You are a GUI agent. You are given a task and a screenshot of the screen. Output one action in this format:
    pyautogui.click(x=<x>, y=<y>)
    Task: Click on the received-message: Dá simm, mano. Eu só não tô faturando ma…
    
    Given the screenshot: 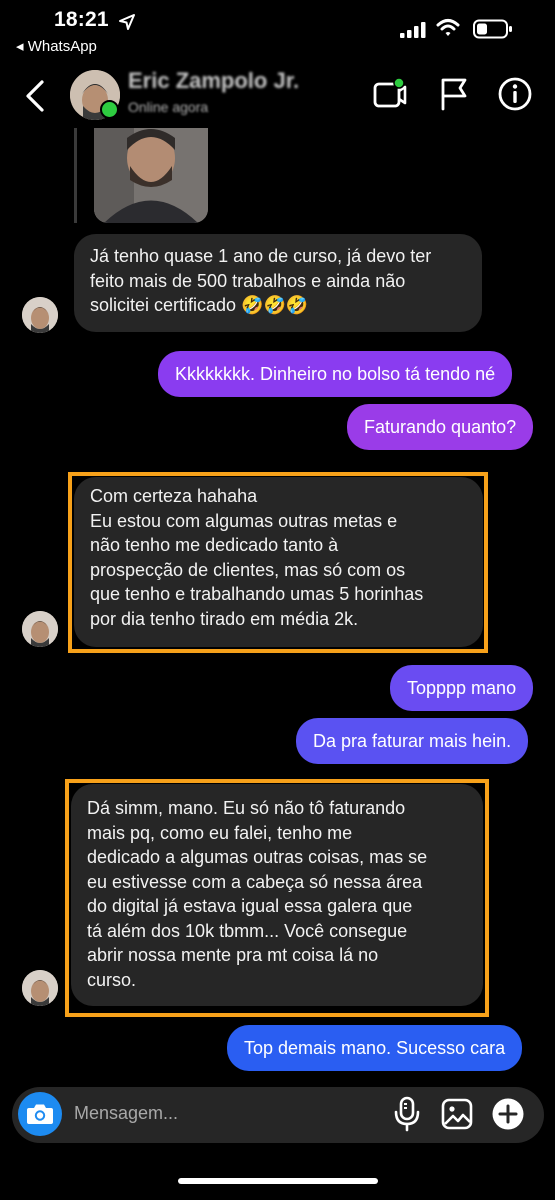 What is the action you would take?
    pyautogui.click(x=277, y=895)
    